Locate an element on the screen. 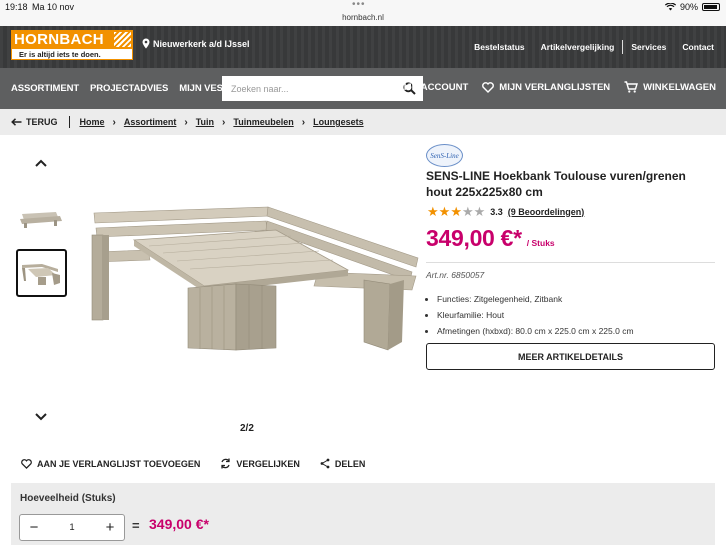  feature-item: Functies: Zitgelegenheid, Zitbank is located at coordinates (535, 299).